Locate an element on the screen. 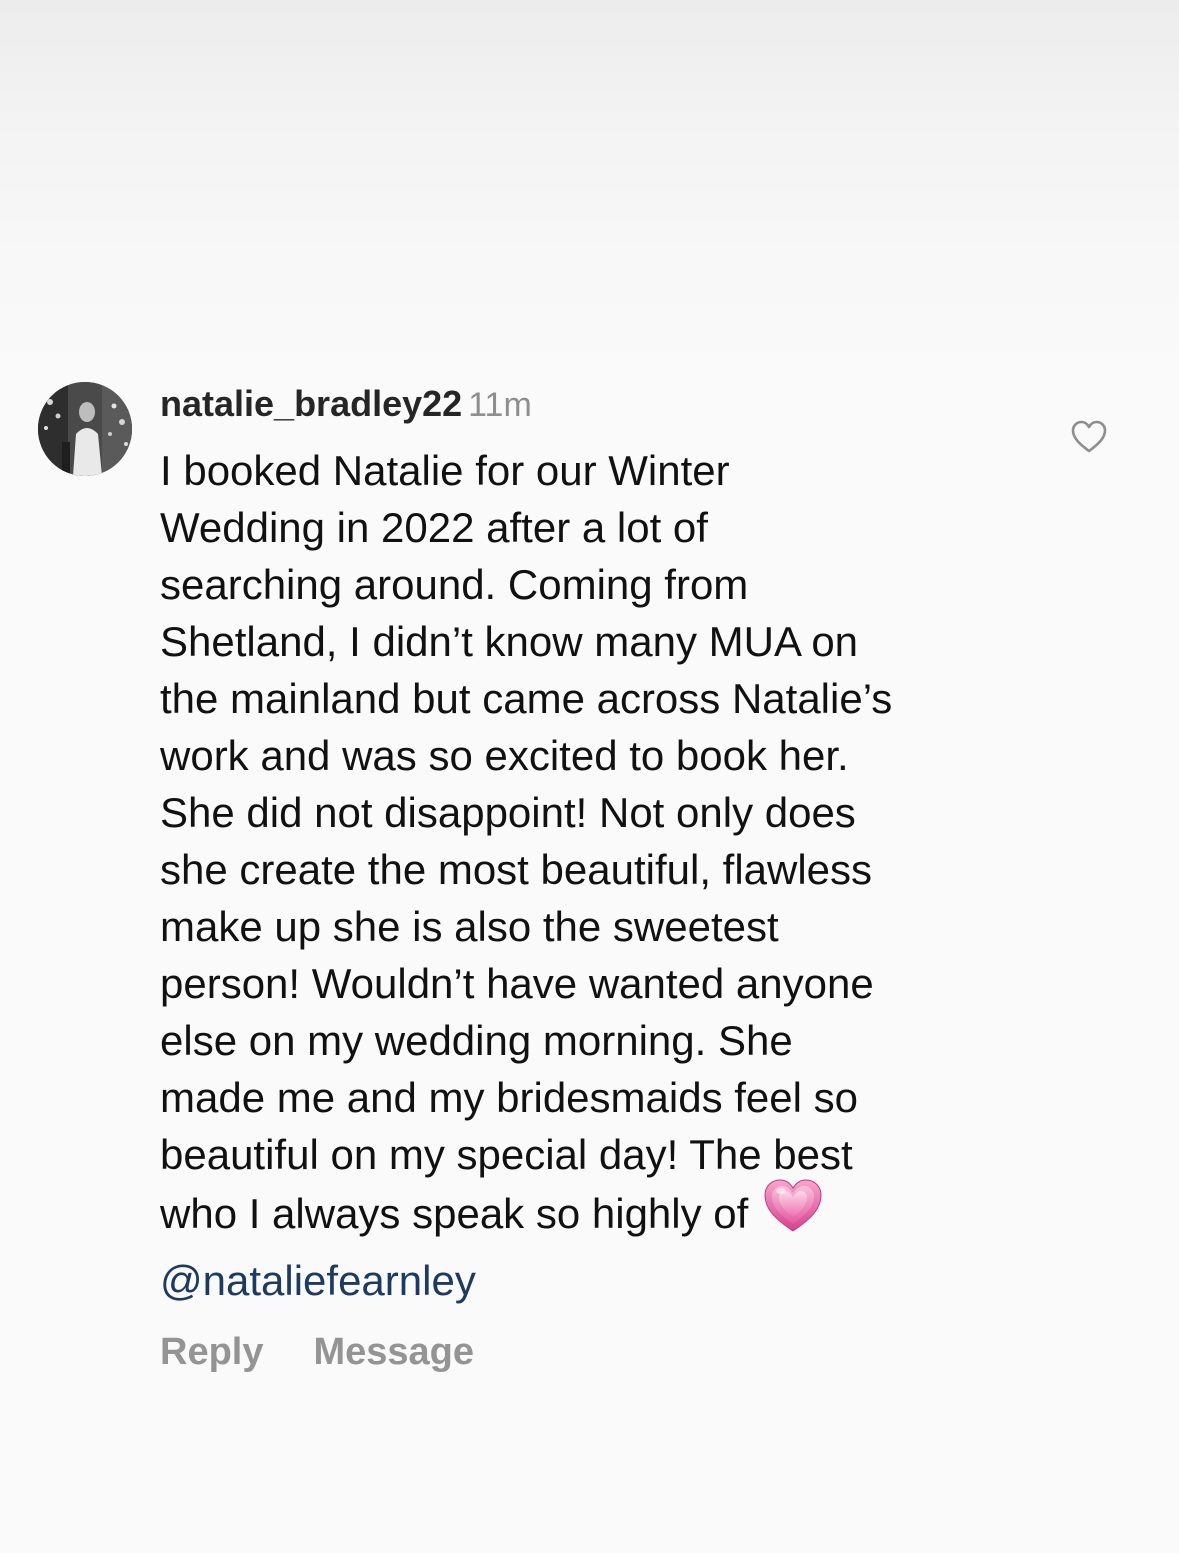 The height and width of the screenshot is (1553, 1179). comment-text-line: Shetland, I didn’t know many MUA on is located at coordinates (509, 641).